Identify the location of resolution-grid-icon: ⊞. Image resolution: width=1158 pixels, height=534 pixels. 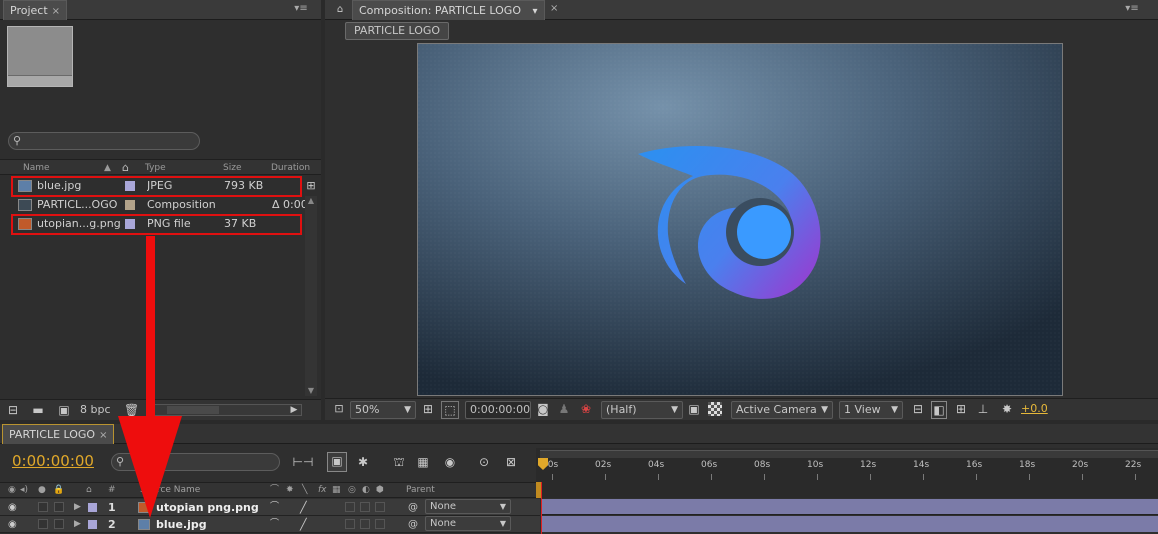
(428, 409).